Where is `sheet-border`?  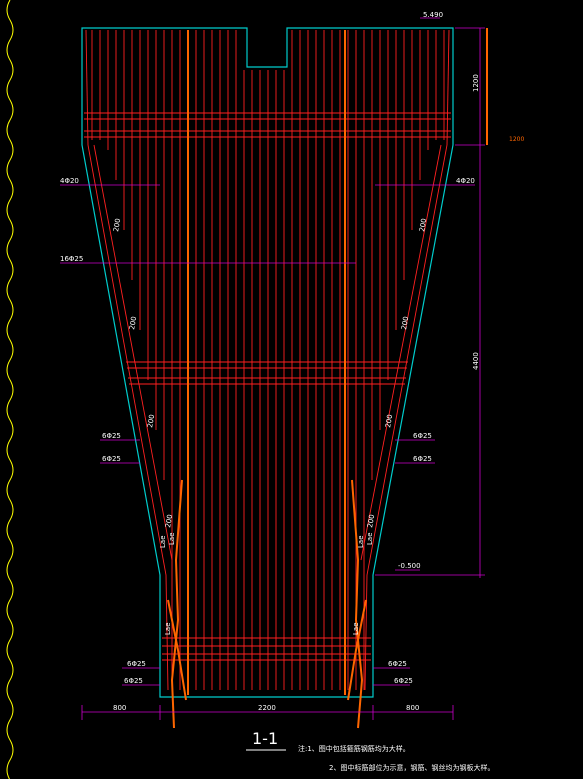 sheet-border is located at coordinates (10, 389).